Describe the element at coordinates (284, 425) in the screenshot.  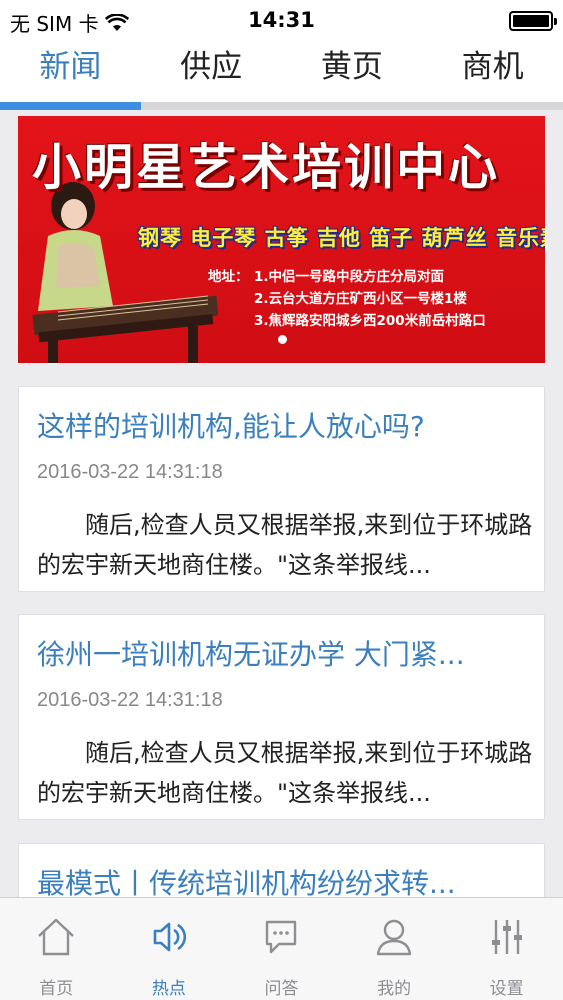
I see `news-title: 这样的培训机构,能让人放心吗?` at that location.